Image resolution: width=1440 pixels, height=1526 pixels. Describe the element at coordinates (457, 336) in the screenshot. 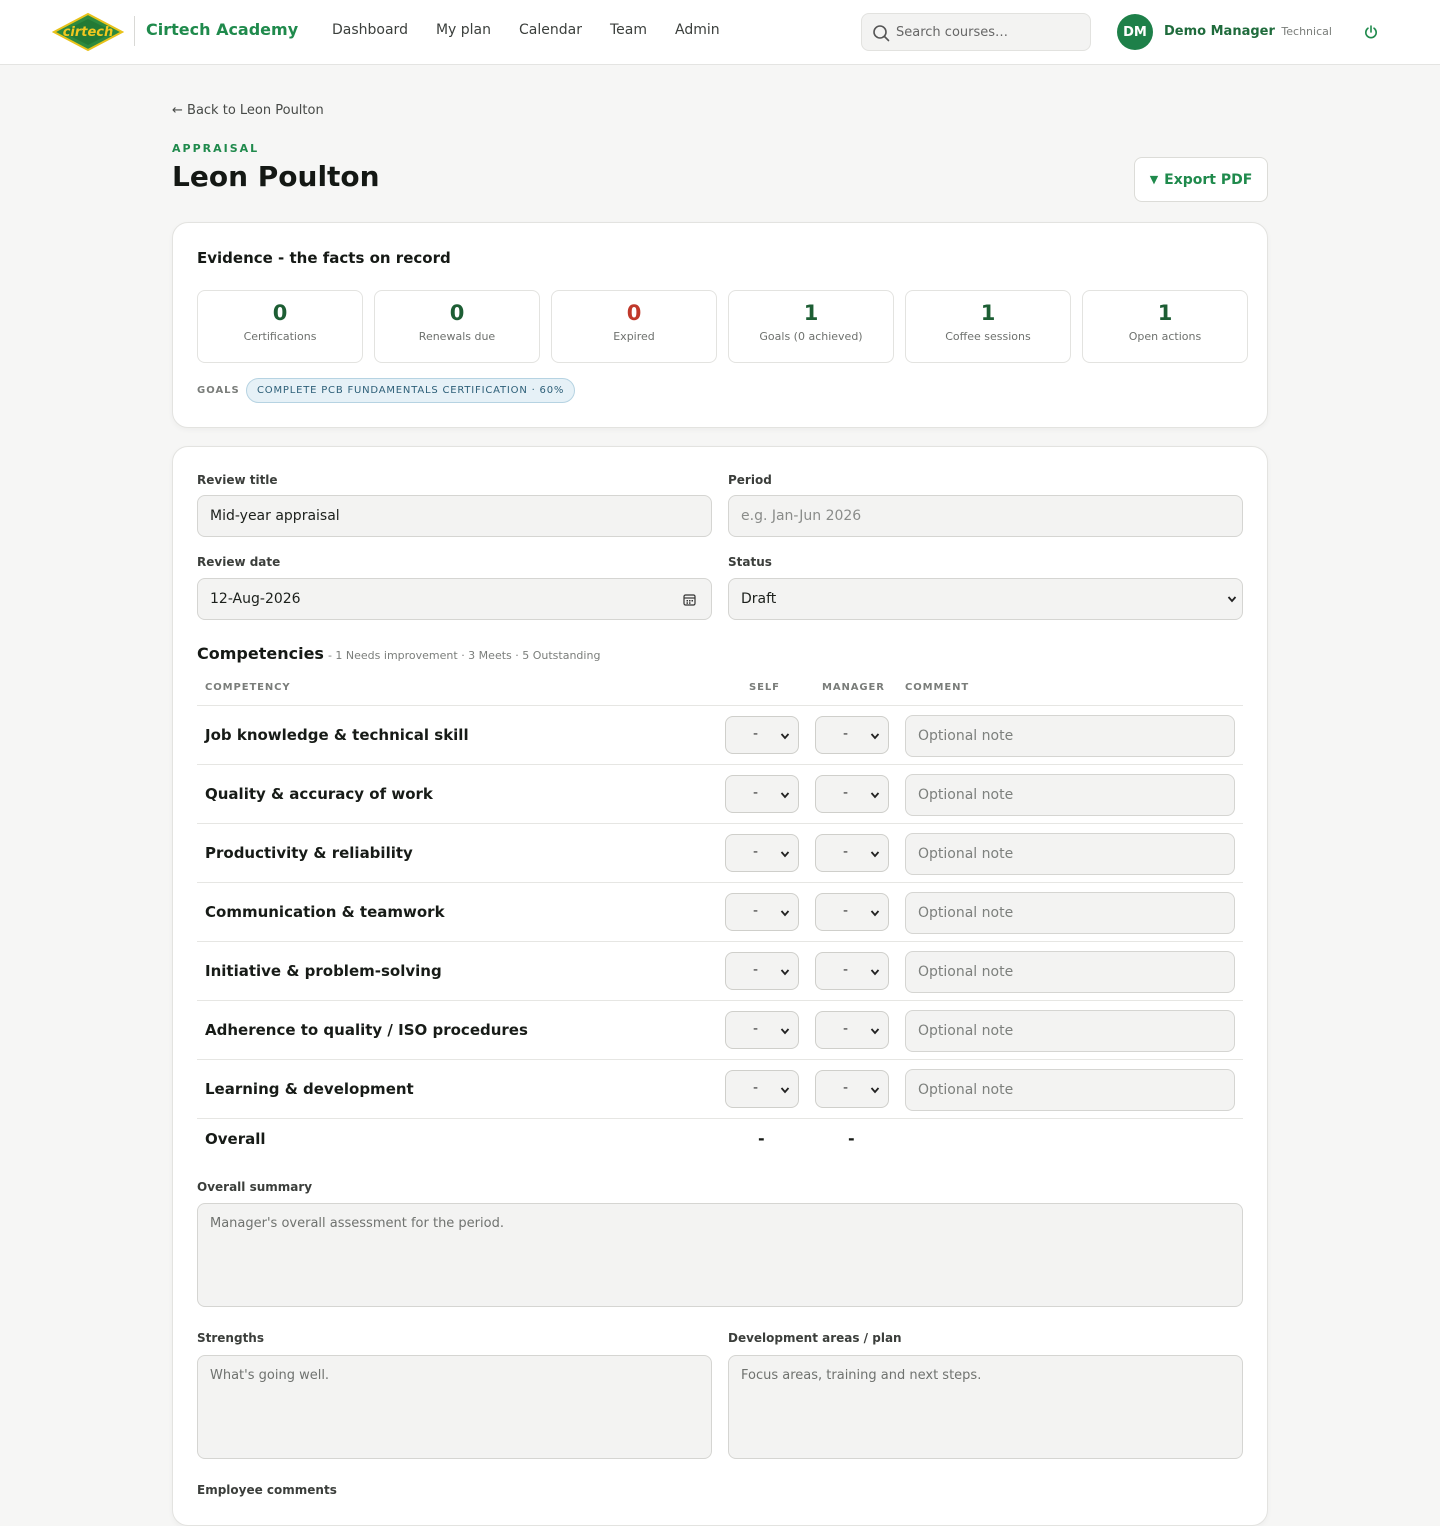

I see `stat-label: Renewals due` at that location.